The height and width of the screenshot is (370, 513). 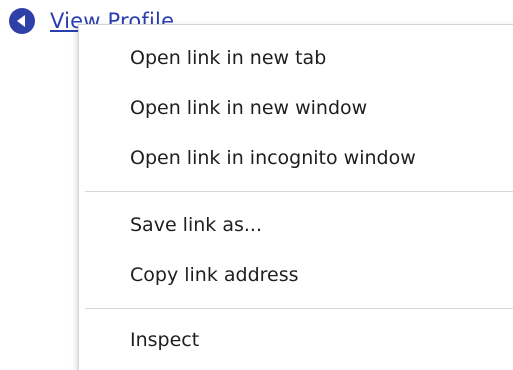 I want to click on menu-group-devtools: Inspect, so click(x=296, y=337).